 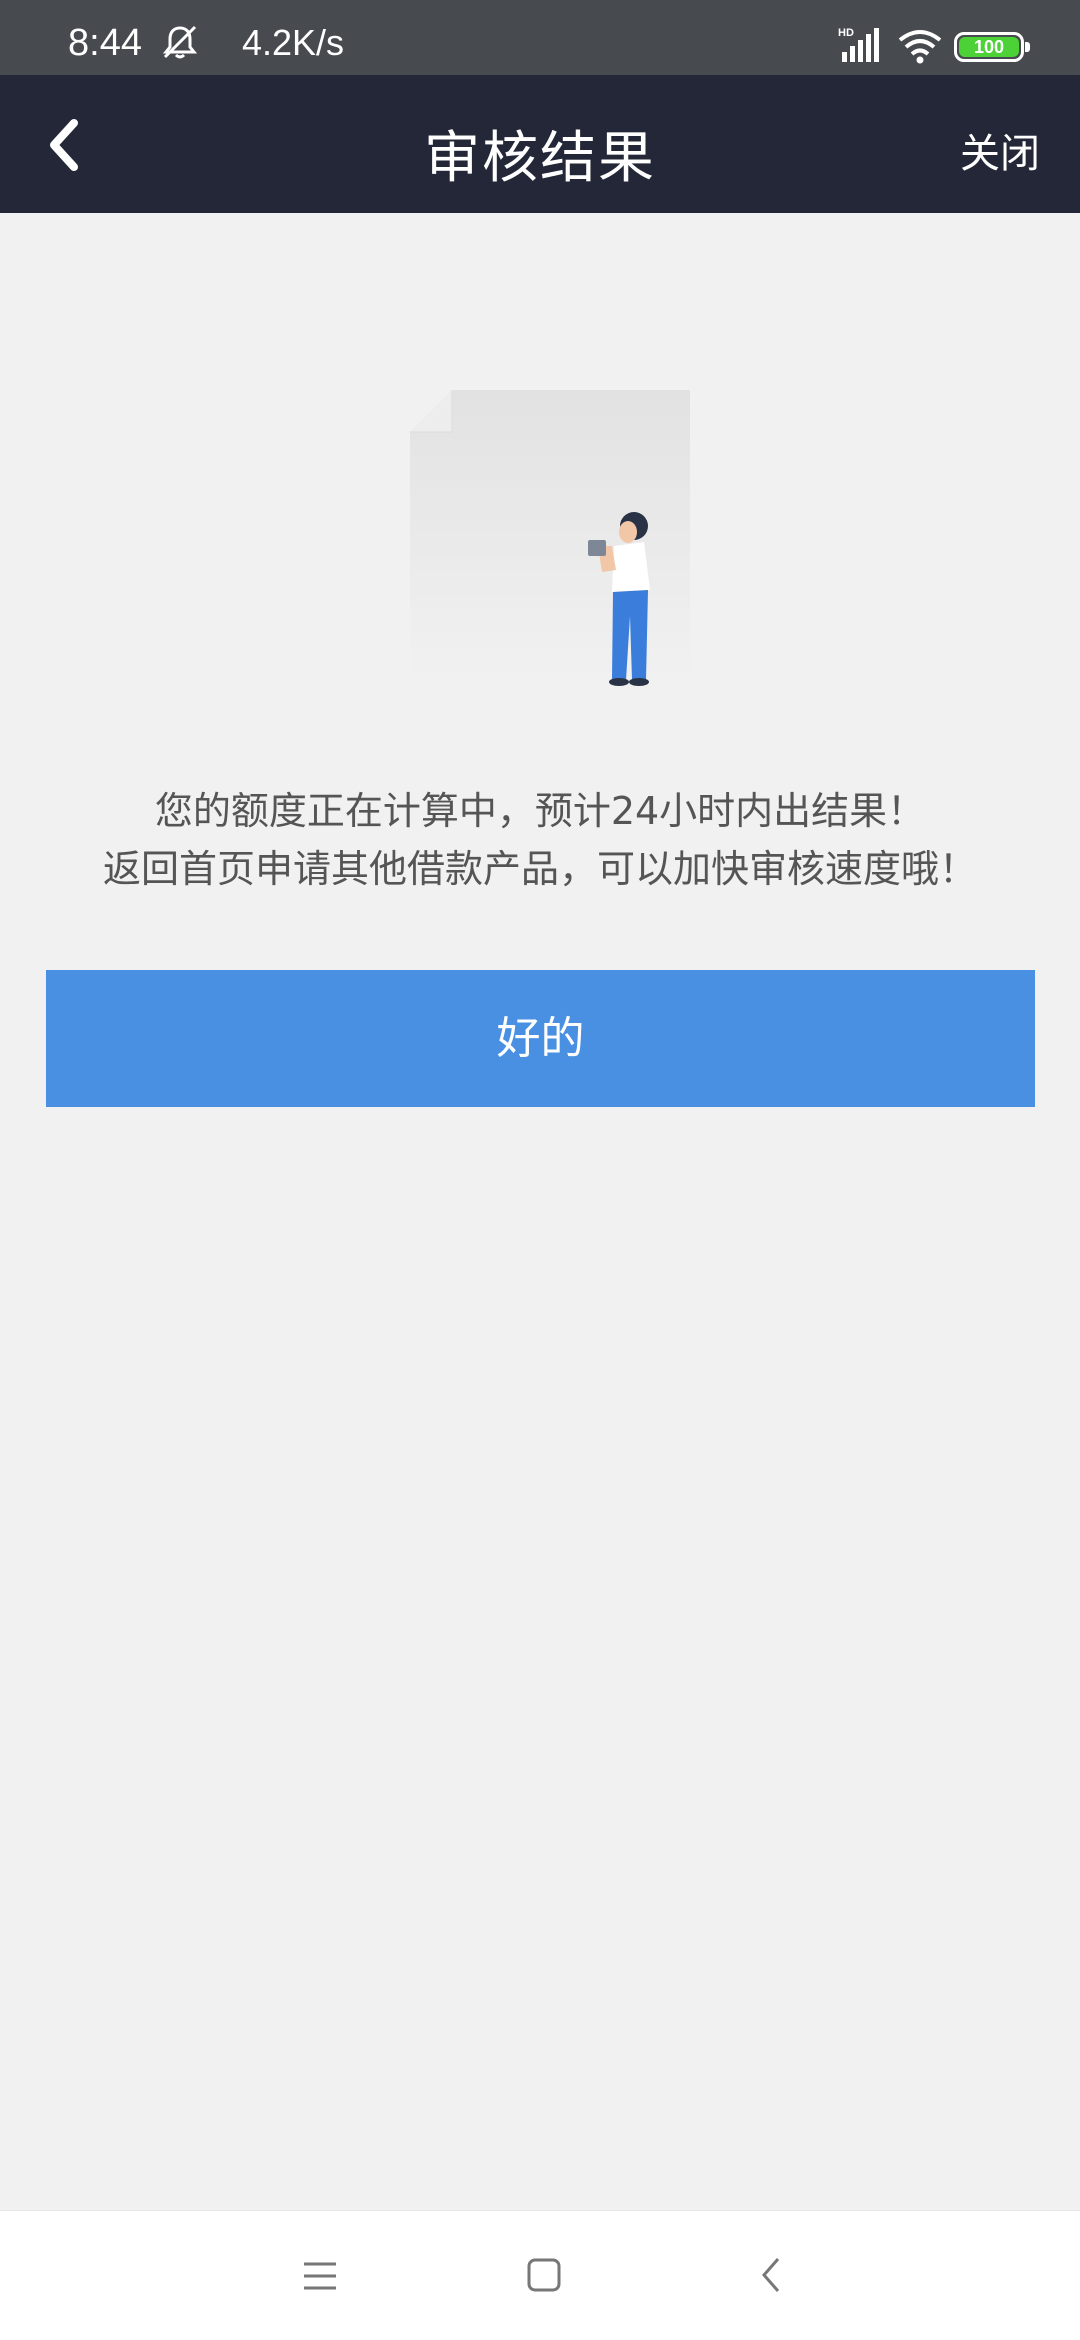 What do you see at coordinates (550, 538) in the screenshot?
I see `document-with-person-illustration` at bounding box center [550, 538].